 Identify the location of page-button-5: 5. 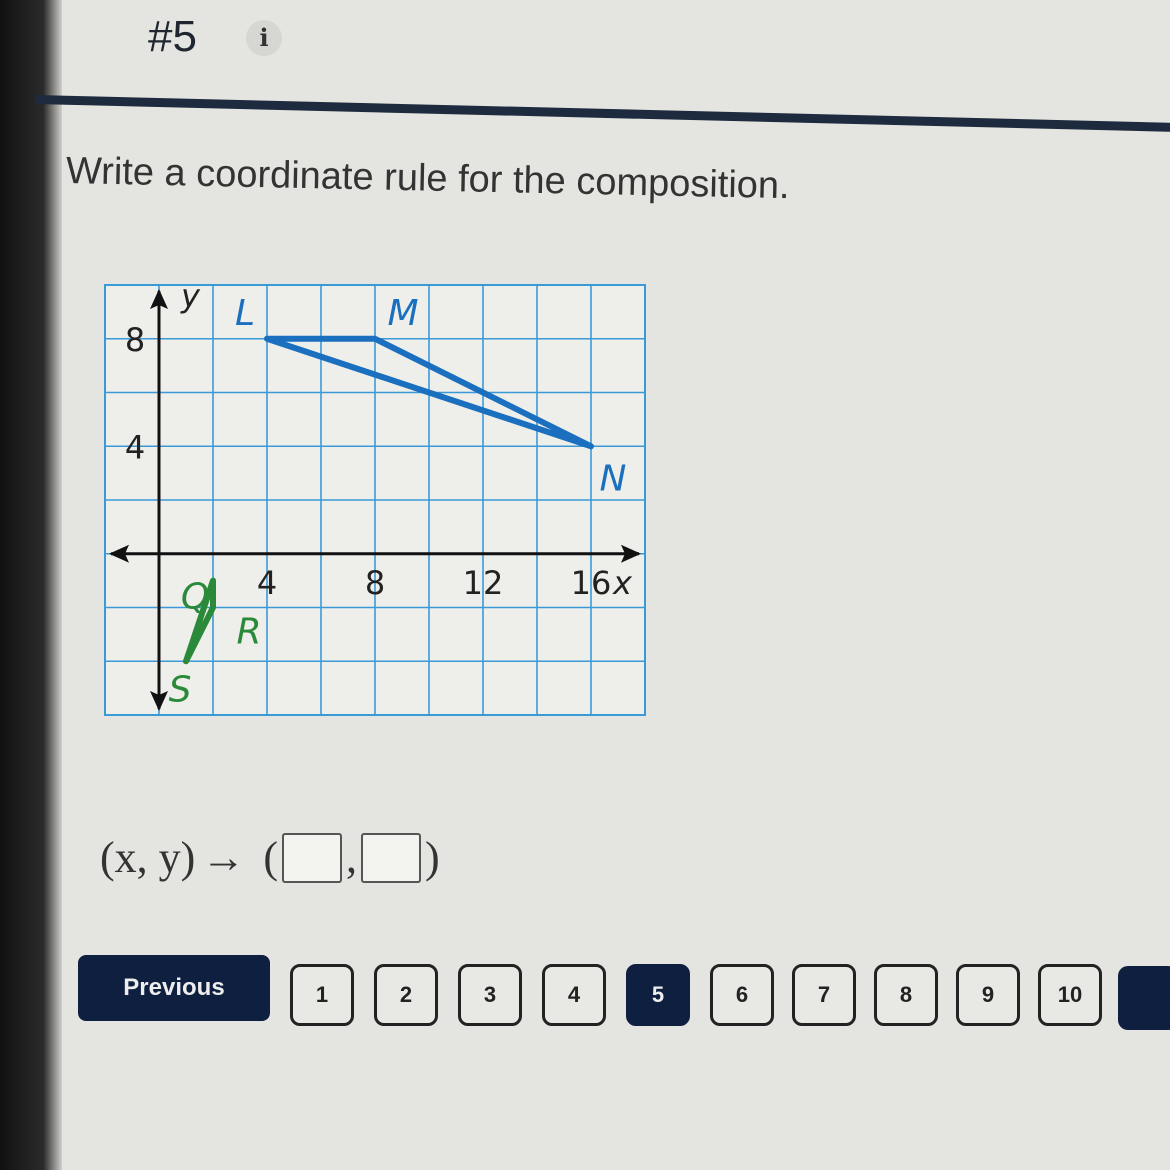
(658, 995).